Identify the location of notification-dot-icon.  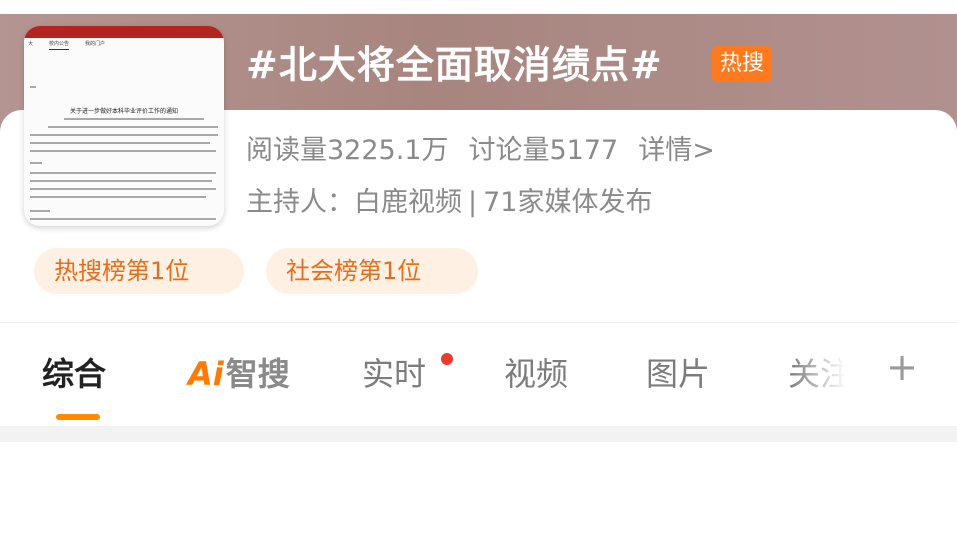
(447, 359).